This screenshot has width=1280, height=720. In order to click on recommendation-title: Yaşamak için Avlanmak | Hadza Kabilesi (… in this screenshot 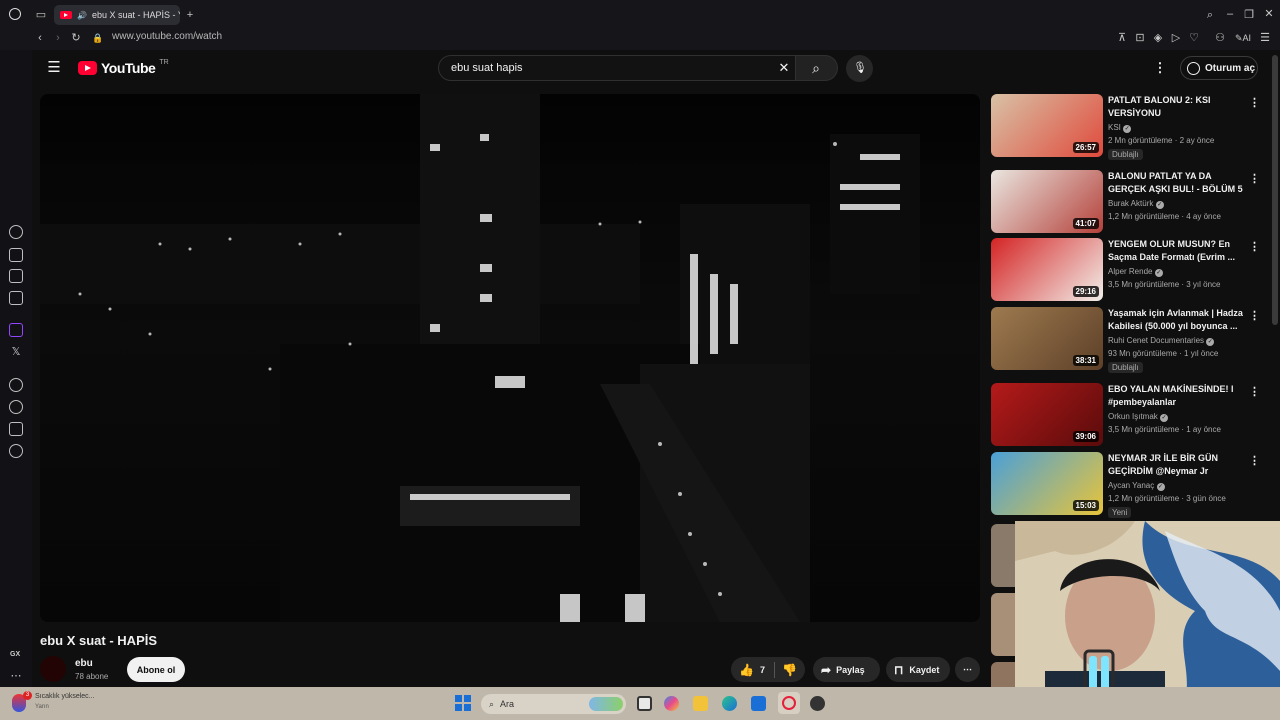, I will do `click(1177, 320)`.